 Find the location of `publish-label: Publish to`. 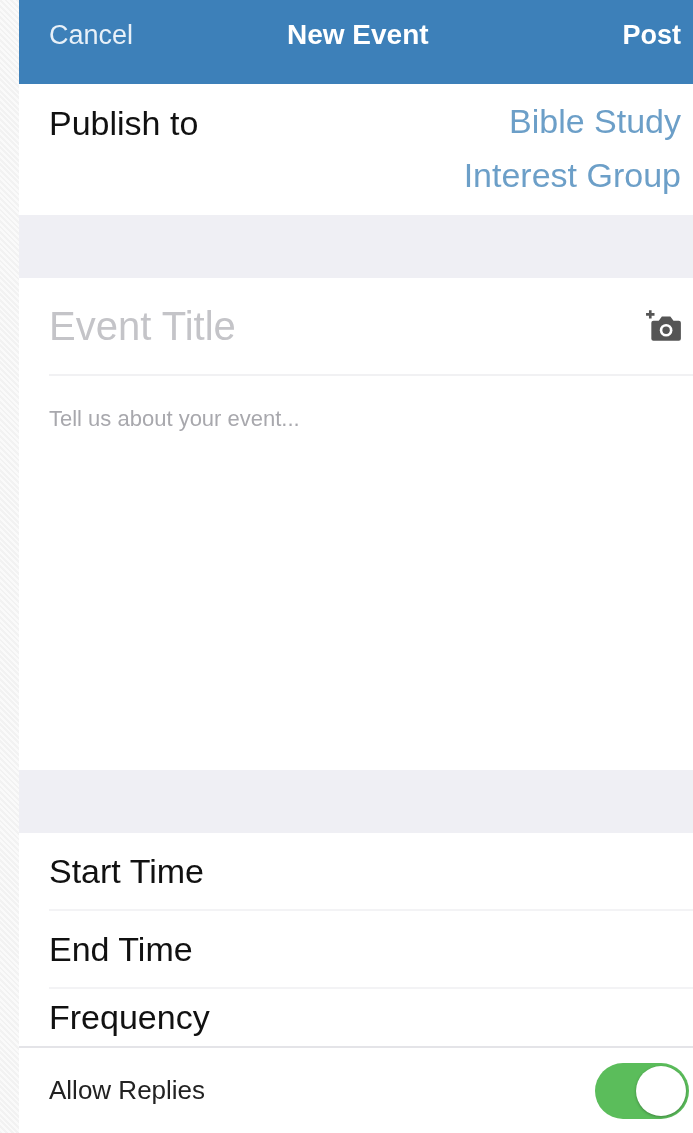

publish-label: Publish to is located at coordinates (124, 123).